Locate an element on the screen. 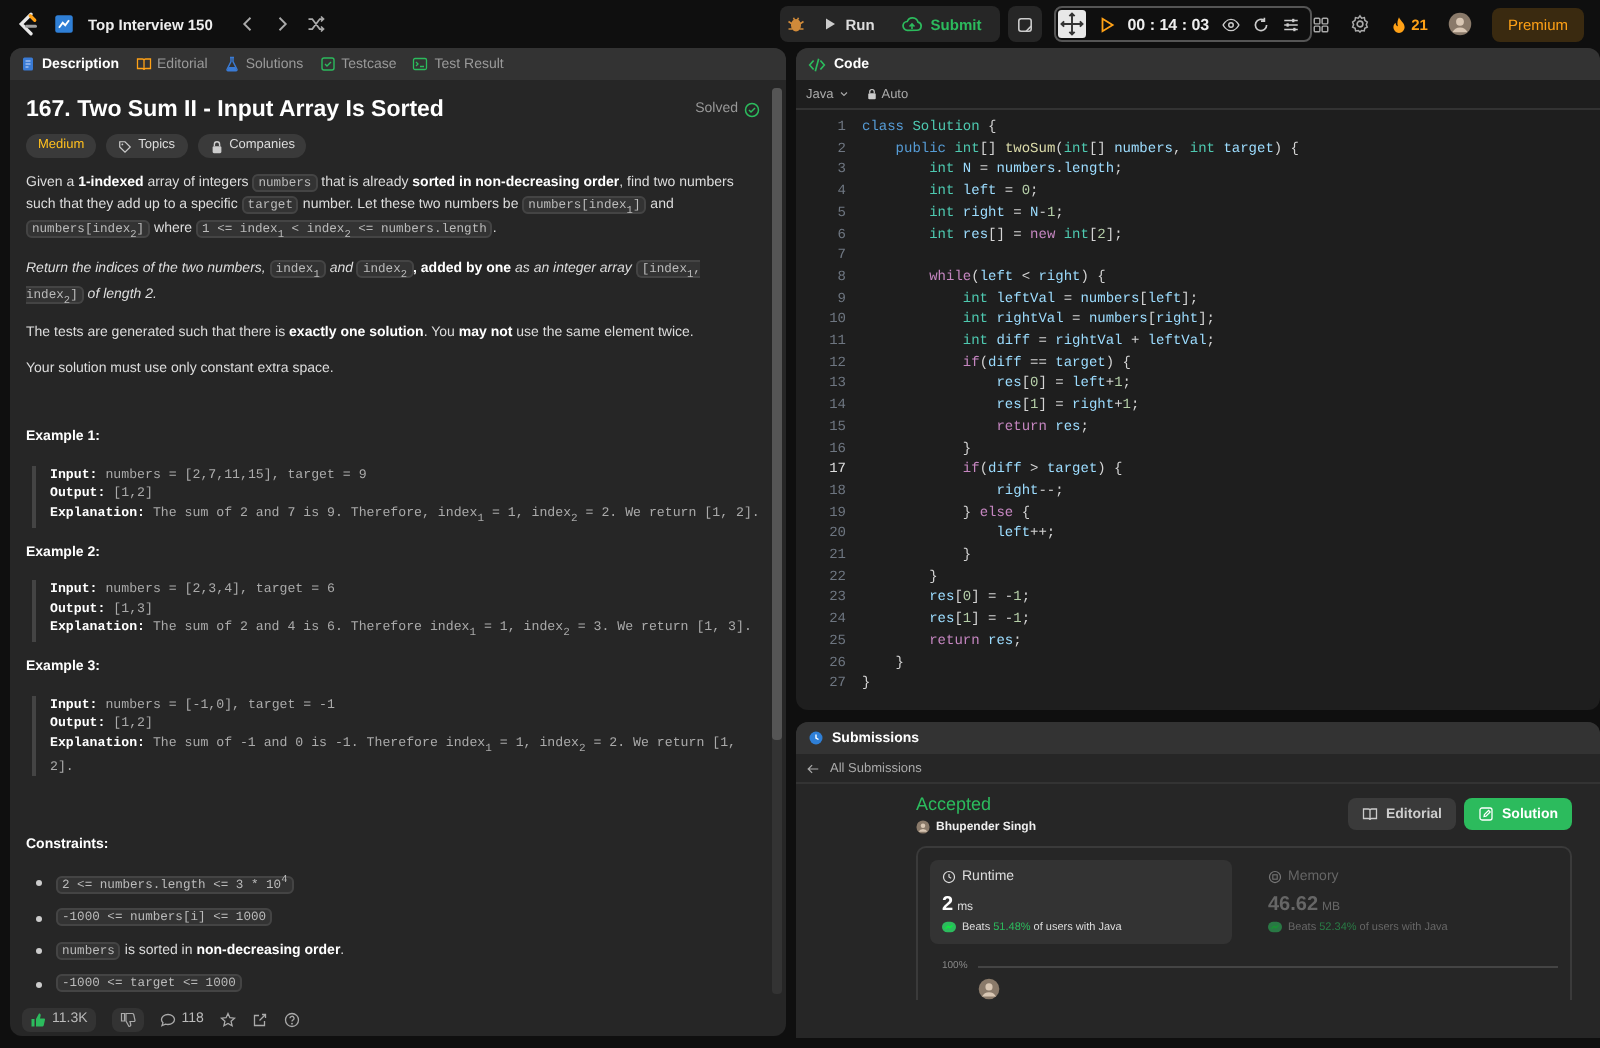 Image resolution: width=1600 pixels, height=1048 pixels. avatar-marker-icon is located at coordinates (989, 989).